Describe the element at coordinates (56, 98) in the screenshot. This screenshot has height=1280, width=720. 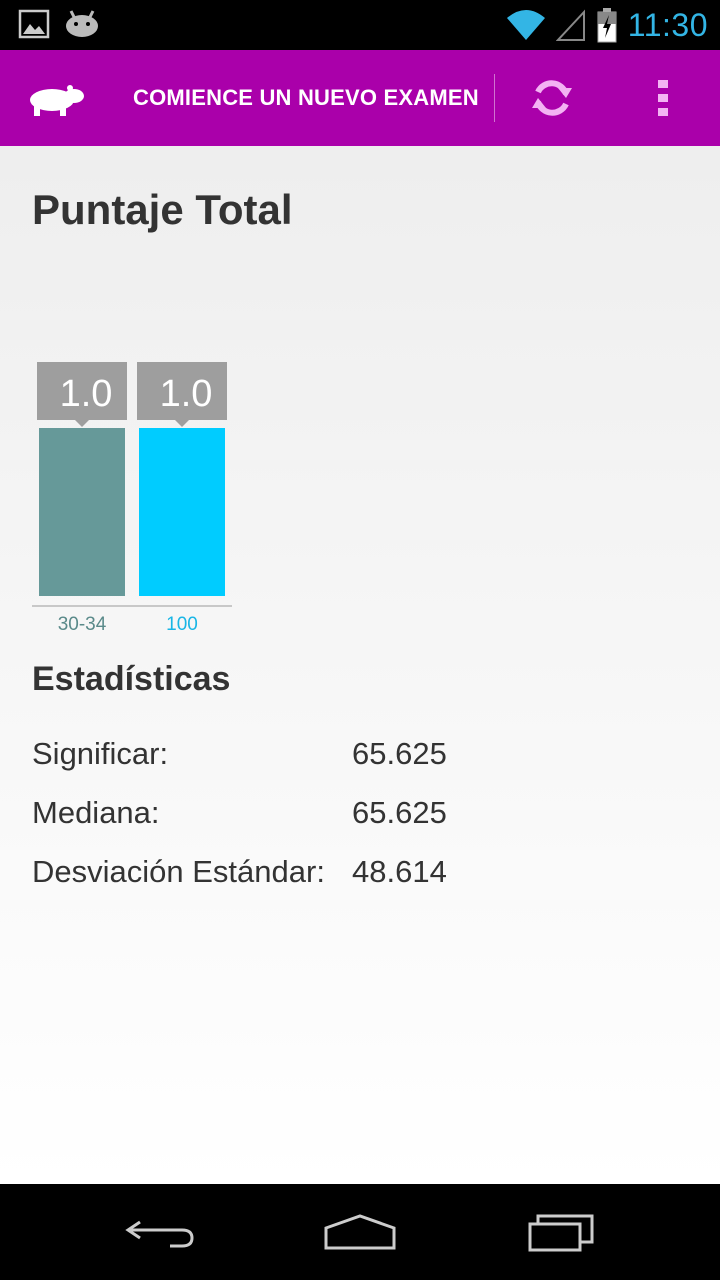
I see `hippo-icon` at that location.